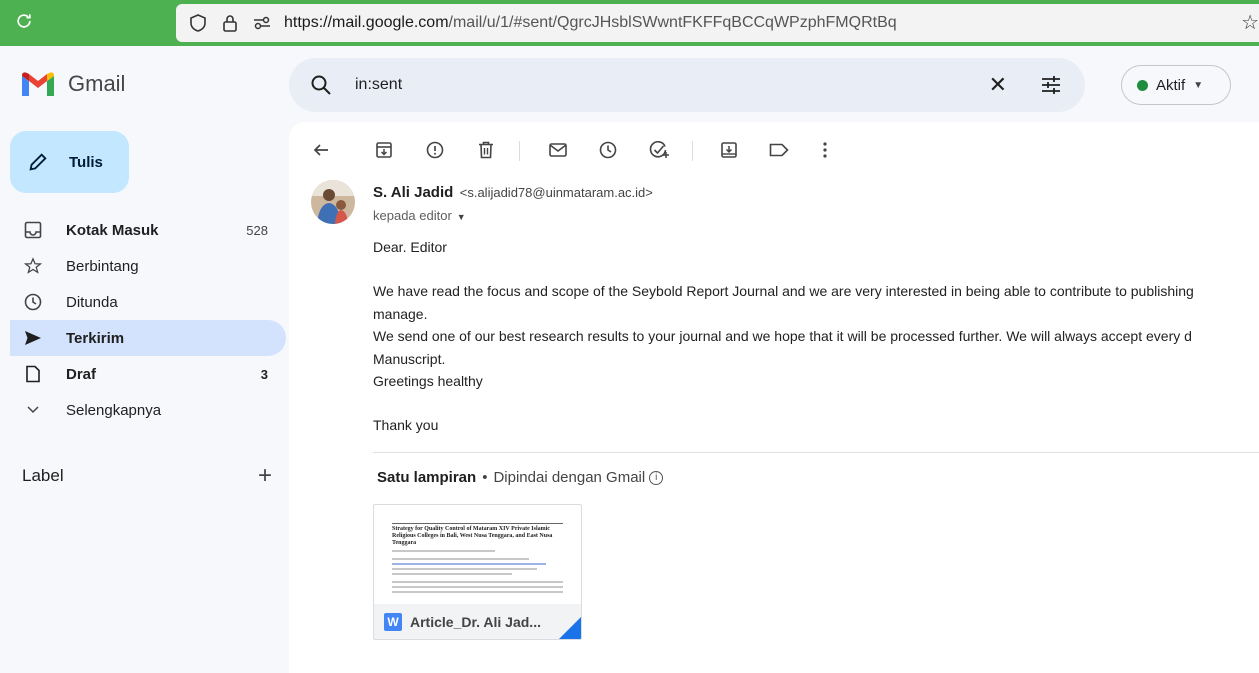 The image size is (1259, 673). Describe the element at coordinates (33, 374) in the screenshot. I see `draft-icon` at that location.